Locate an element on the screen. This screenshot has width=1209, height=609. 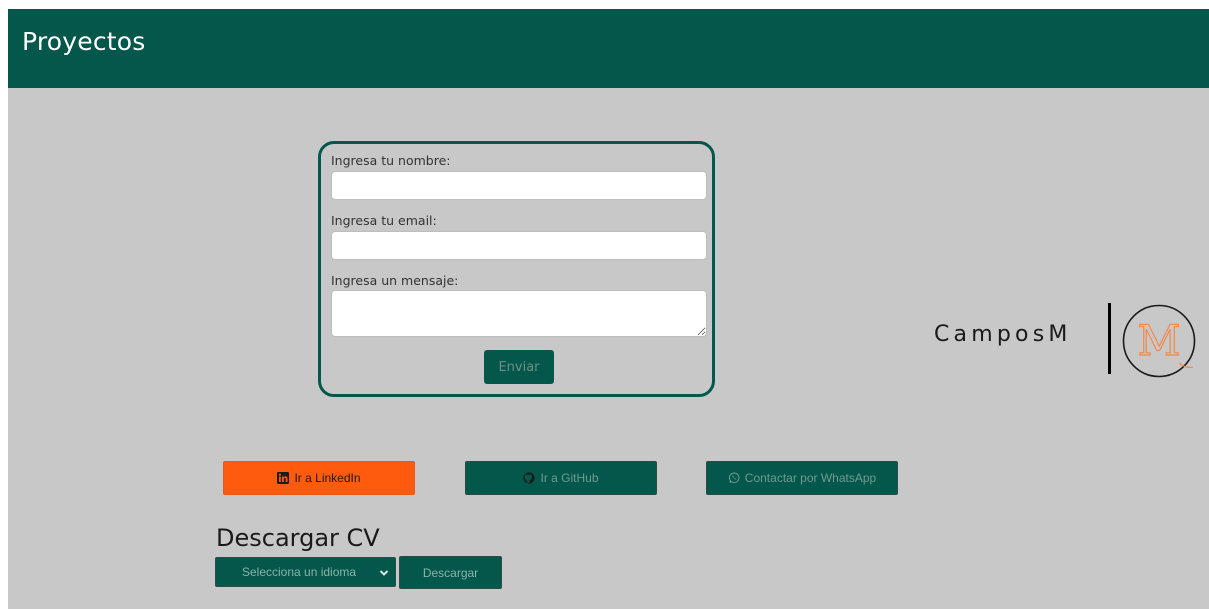
logo-divider is located at coordinates (1109, 338).